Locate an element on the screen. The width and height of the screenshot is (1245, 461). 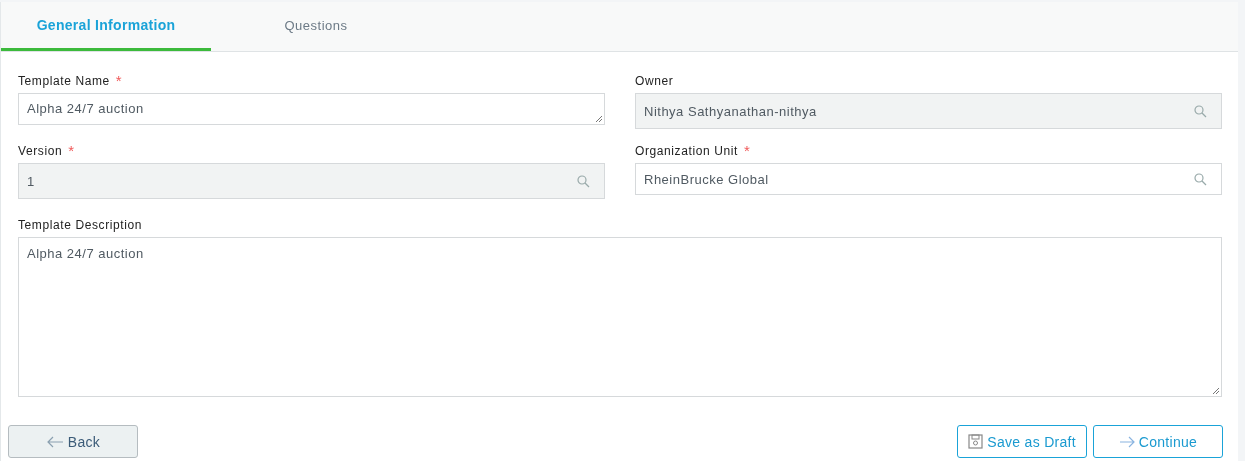
field-label: Owner is located at coordinates (654, 81).